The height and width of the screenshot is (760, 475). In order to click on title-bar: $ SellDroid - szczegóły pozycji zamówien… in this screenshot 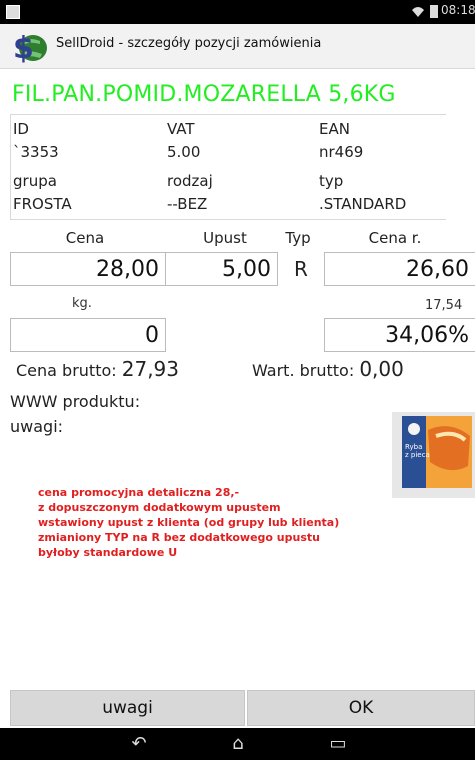, I will do `click(237, 46)`.